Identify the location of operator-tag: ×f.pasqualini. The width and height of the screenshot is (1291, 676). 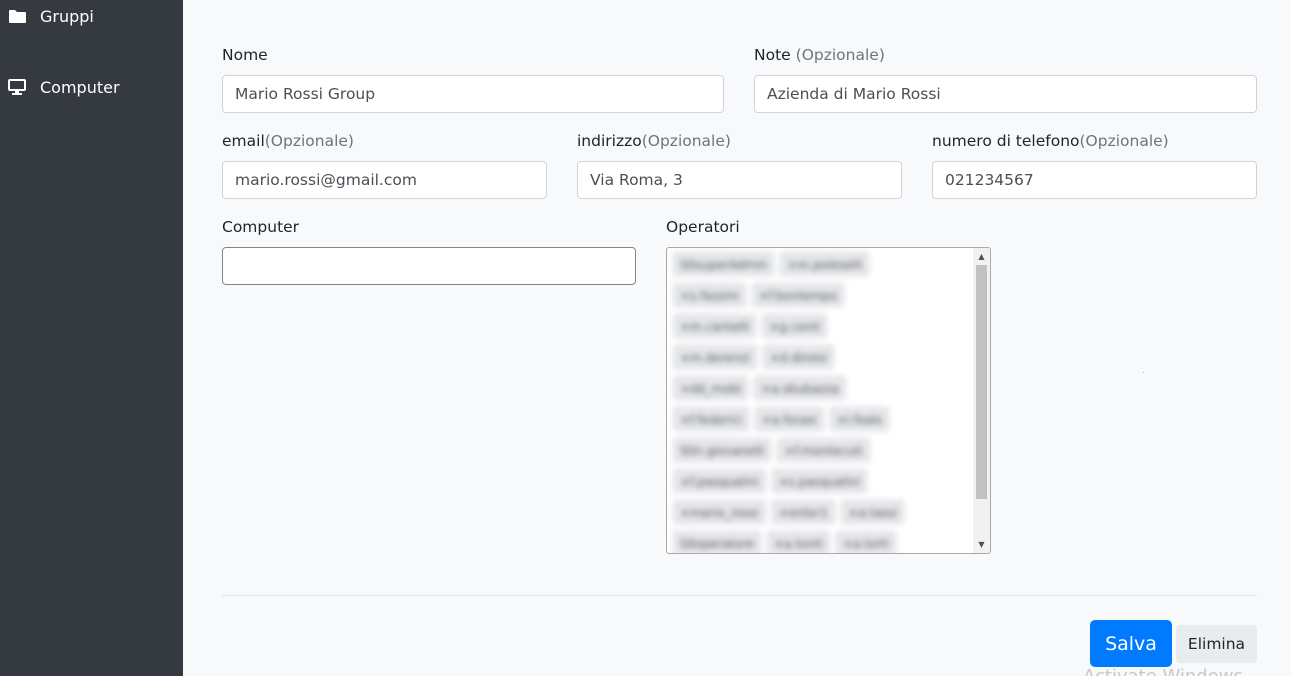
(719, 481).